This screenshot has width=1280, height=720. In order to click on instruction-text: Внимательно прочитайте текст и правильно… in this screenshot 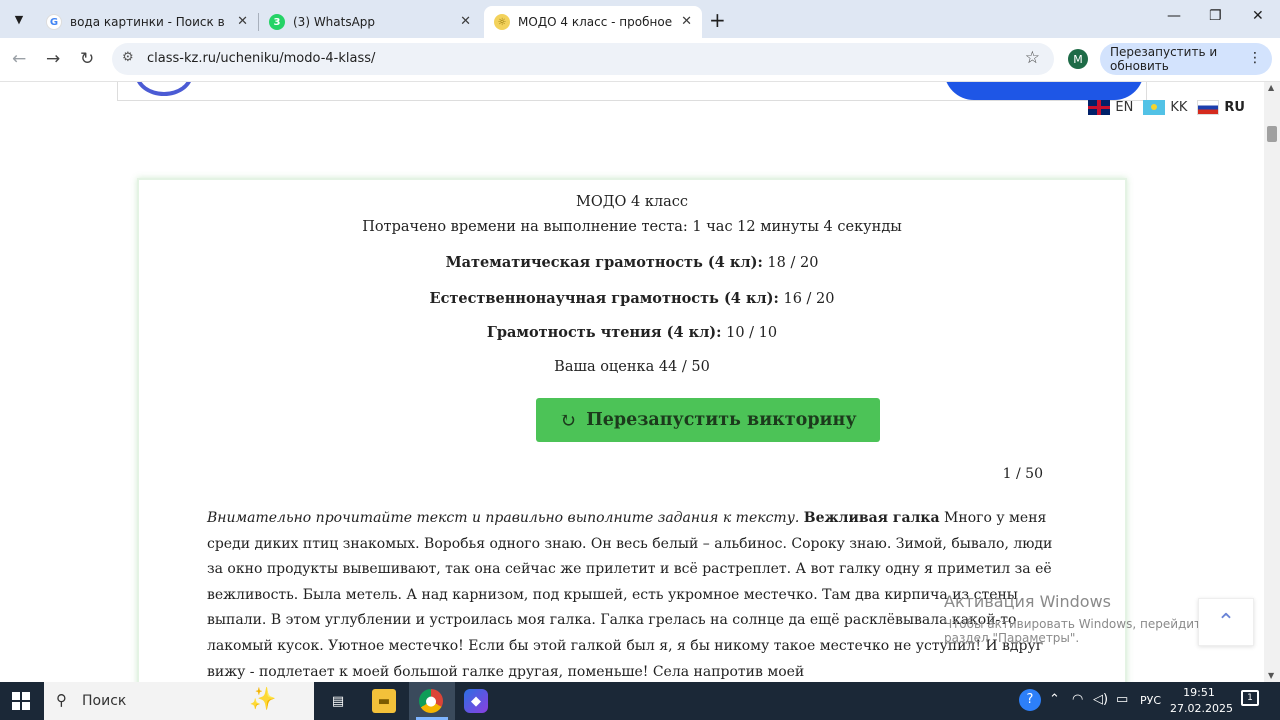, I will do `click(503, 518)`.